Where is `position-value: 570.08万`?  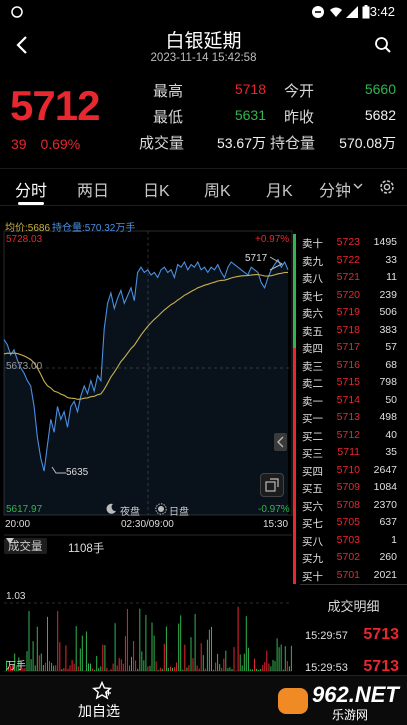 position-value: 570.08万 is located at coordinates (367, 143).